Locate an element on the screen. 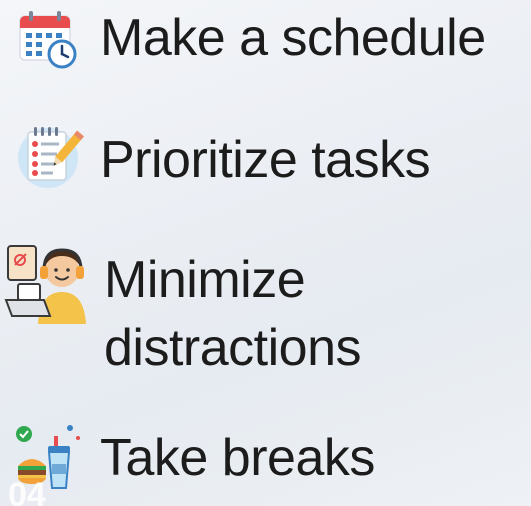  headset-worker-icon is located at coordinates (45, 284).